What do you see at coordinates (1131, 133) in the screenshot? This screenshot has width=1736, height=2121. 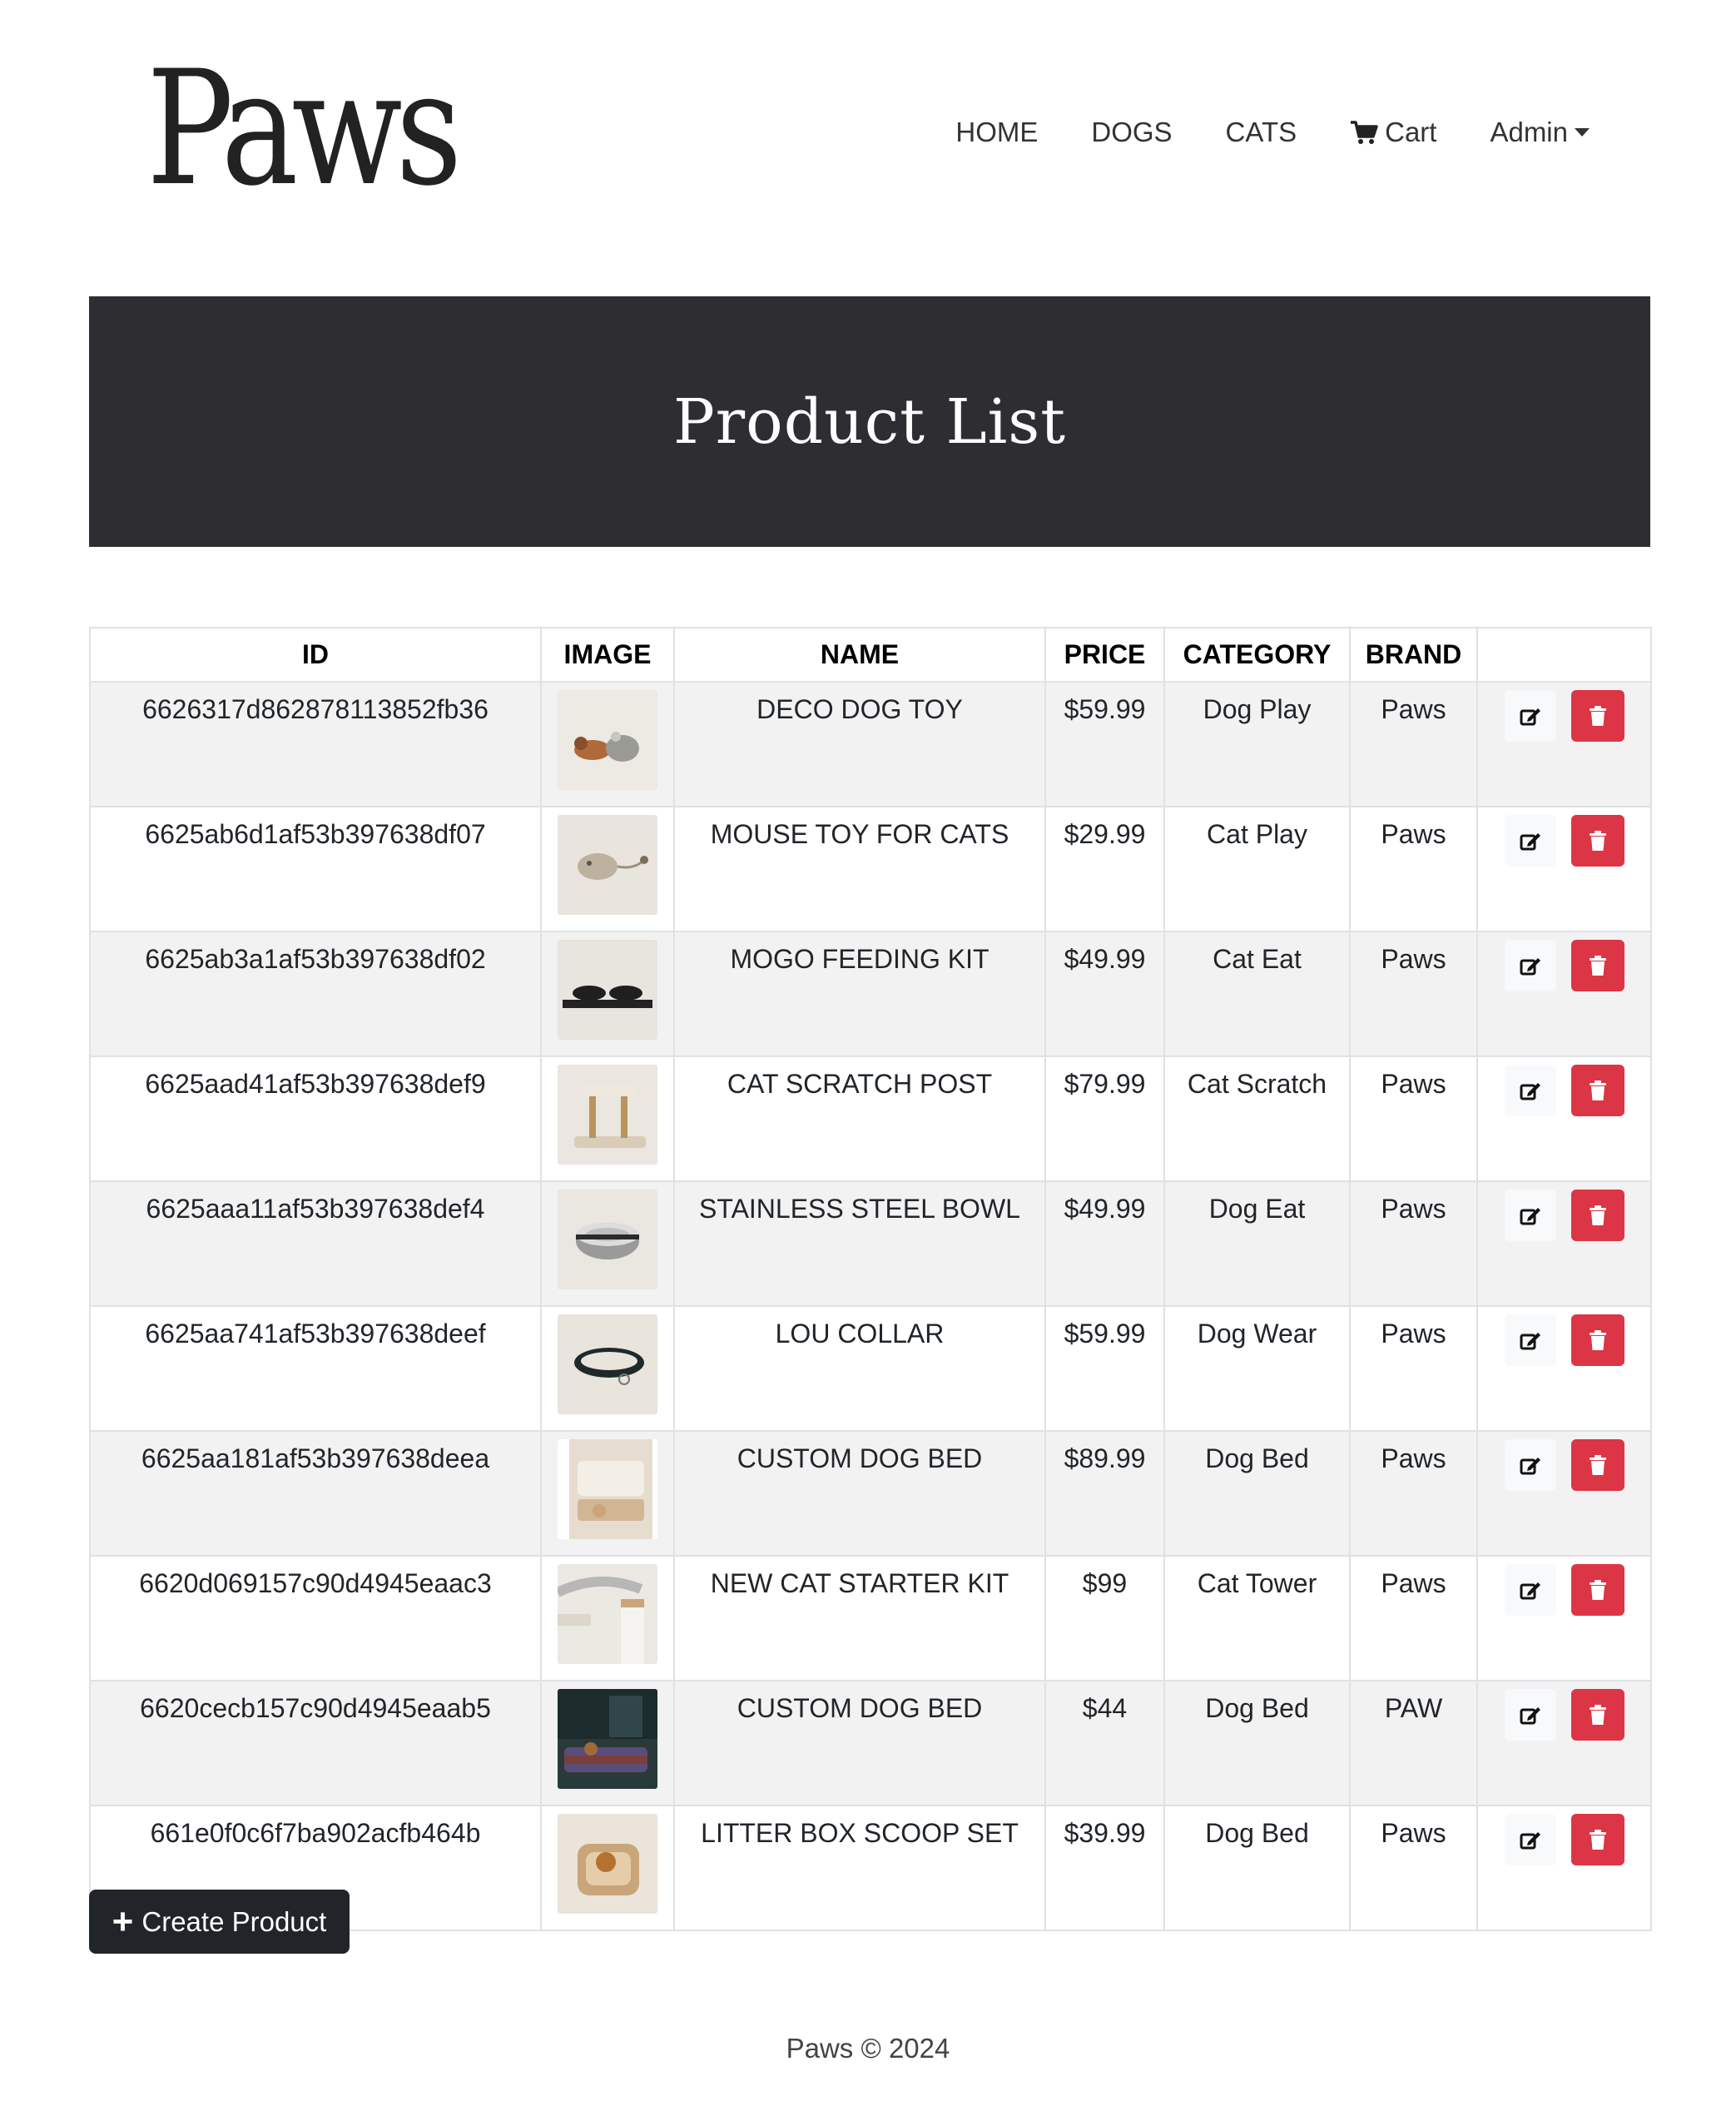 I see `nav-dogs: DOGS` at bounding box center [1131, 133].